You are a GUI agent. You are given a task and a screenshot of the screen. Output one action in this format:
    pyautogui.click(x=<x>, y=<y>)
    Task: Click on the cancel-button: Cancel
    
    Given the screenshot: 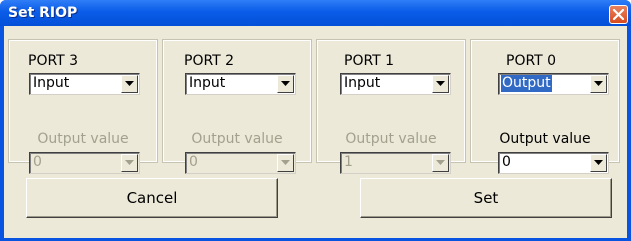 What is the action you would take?
    pyautogui.click(x=152, y=198)
    